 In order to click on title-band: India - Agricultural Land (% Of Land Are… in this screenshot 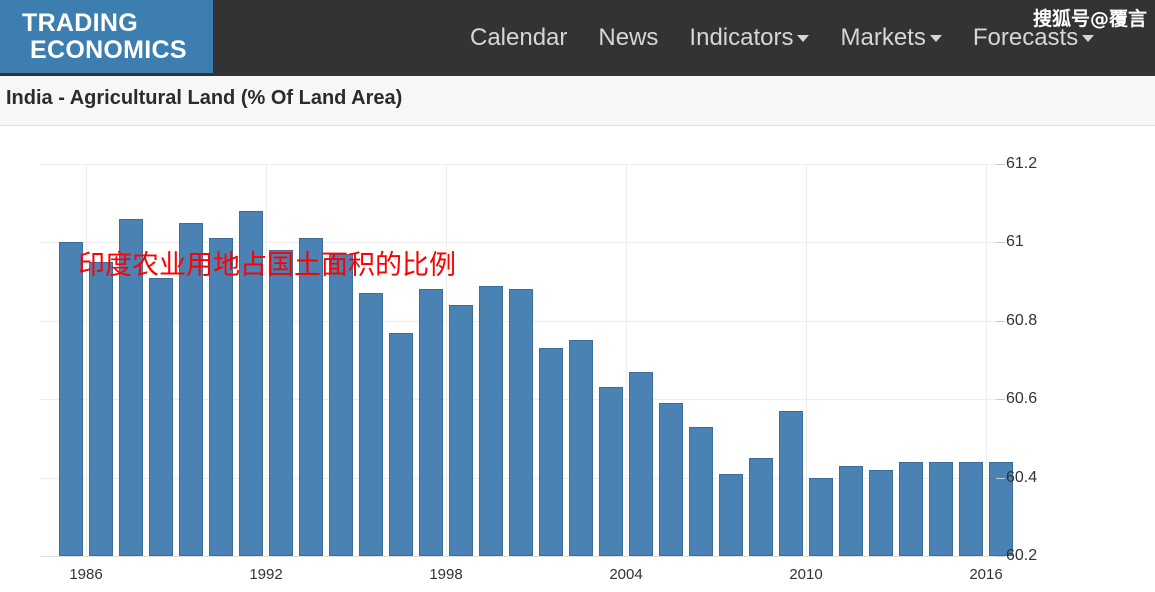, I will do `click(577, 101)`.